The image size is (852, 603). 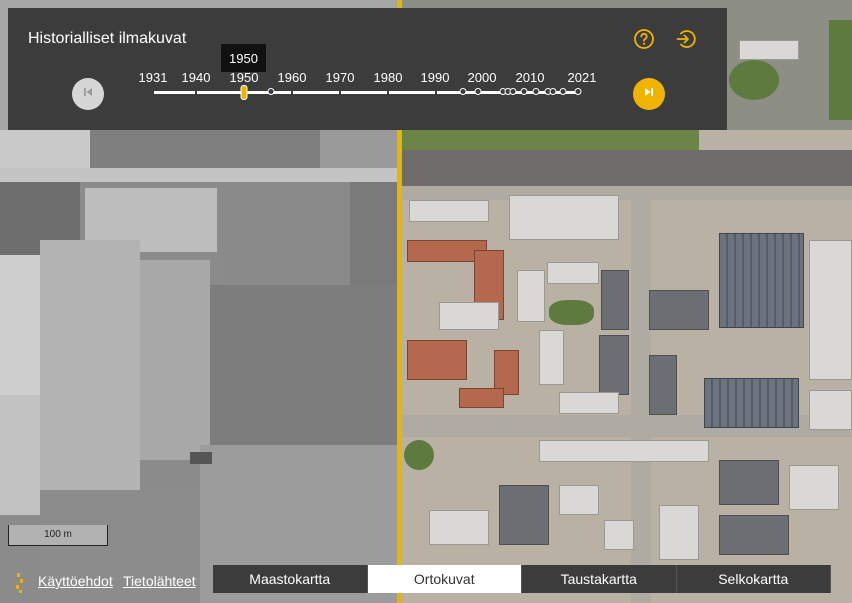 I want to click on data-sources-link: Tietolähteet, so click(x=159, y=581).